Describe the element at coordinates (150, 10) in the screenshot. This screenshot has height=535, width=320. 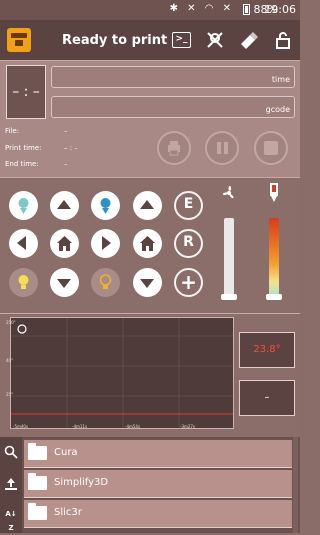
I see `status-bar: ✱ ✕ ◠ ✕ 88% 19:06` at that location.